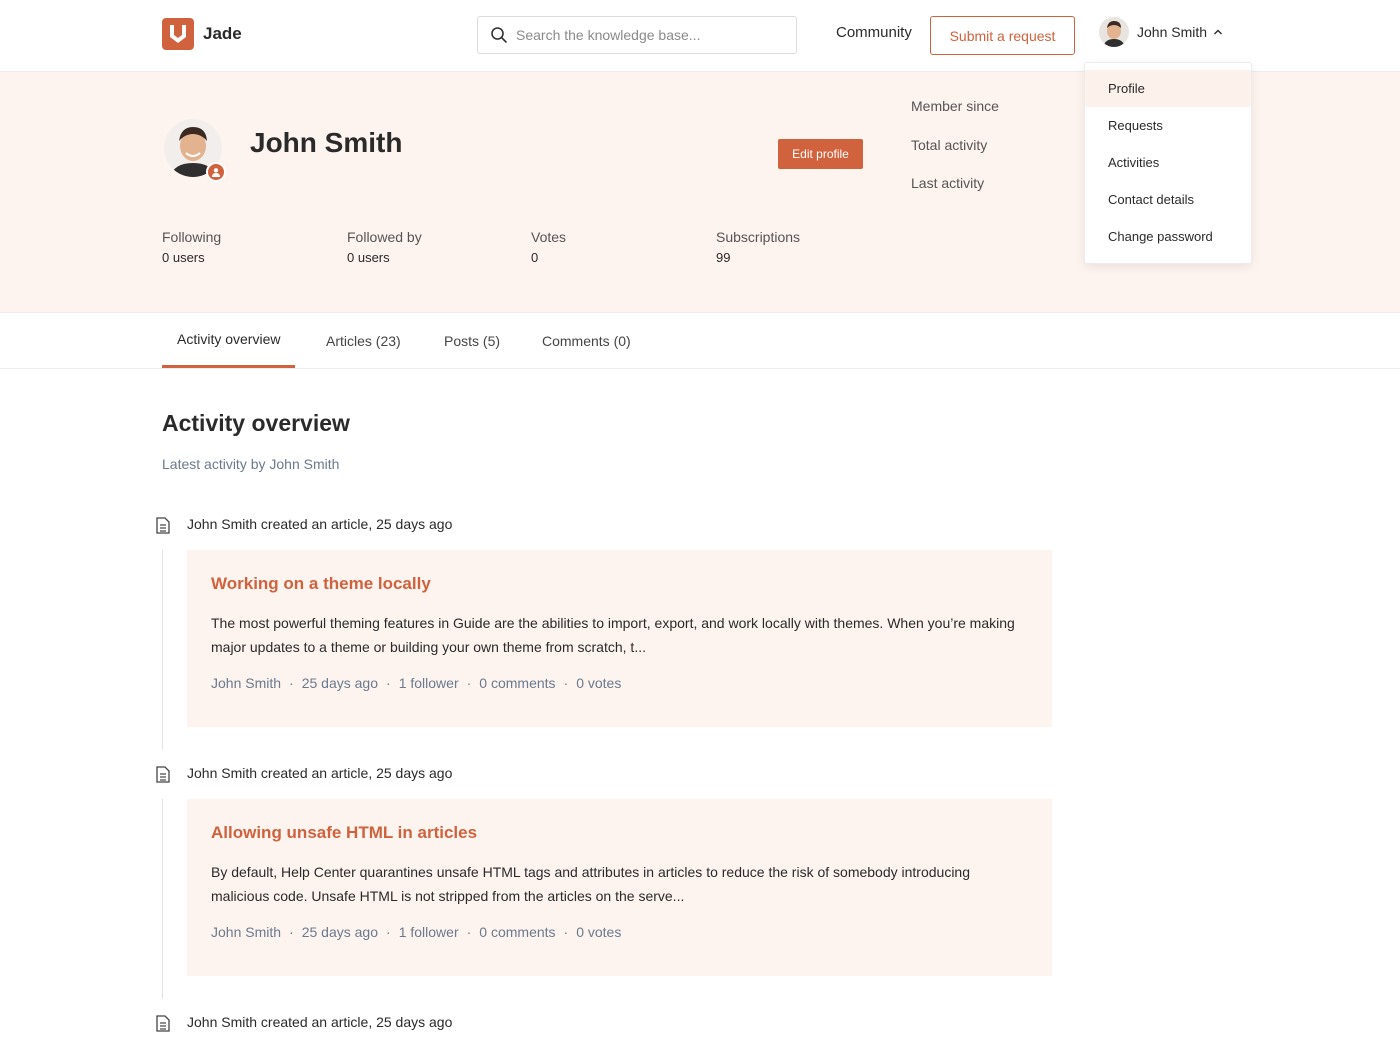 This screenshot has height=1040, width=1400. I want to click on menu-item-activities: Activities, so click(1168, 162).